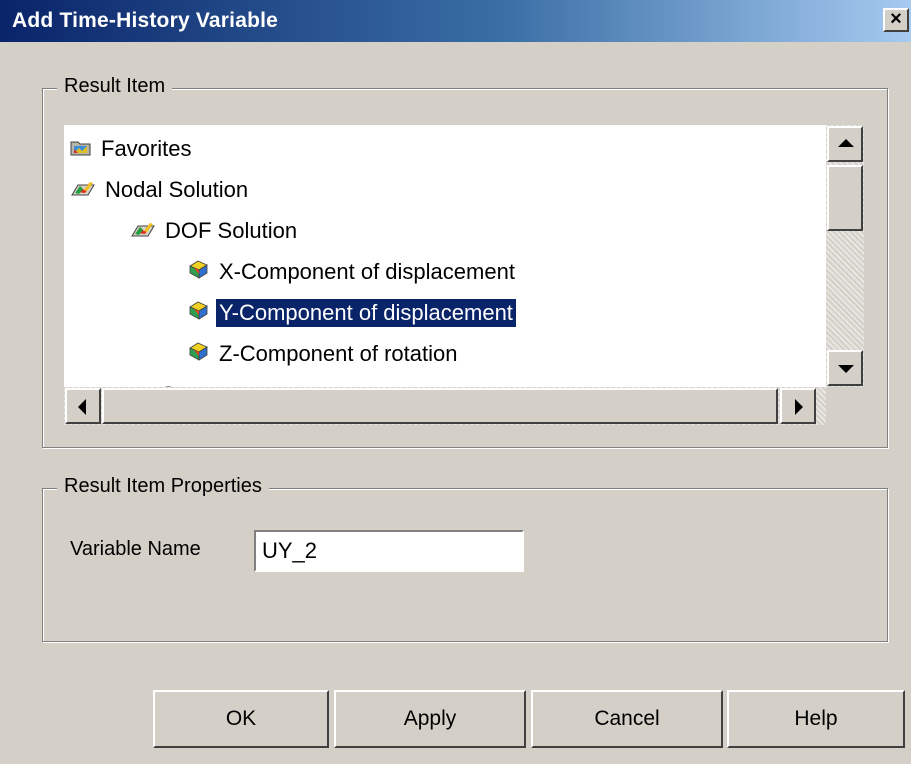 The width and height of the screenshot is (911, 764). I want to click on tree-item: Nodal Solution, so click(160, 190).